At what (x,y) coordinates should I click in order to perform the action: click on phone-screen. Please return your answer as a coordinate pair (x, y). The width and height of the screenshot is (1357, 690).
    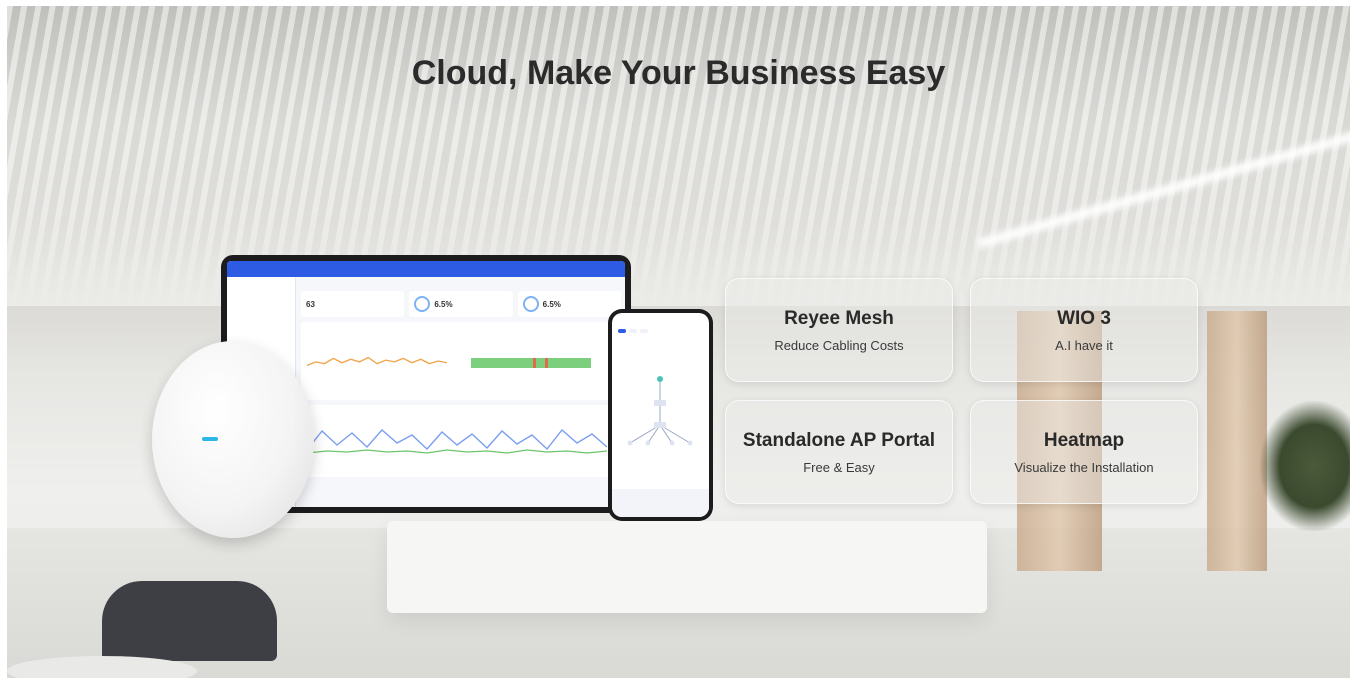
    Looking at the image, I should click on (660, 415).